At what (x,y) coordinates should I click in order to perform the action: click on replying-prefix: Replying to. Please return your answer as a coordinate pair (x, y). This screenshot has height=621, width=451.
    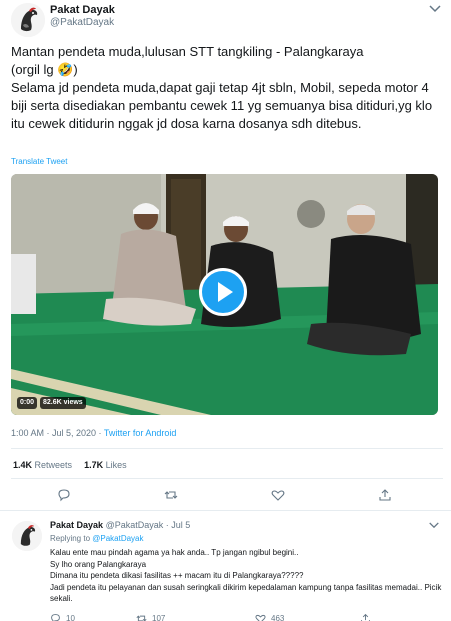
    Looking at the image, I should click on (71, 538).